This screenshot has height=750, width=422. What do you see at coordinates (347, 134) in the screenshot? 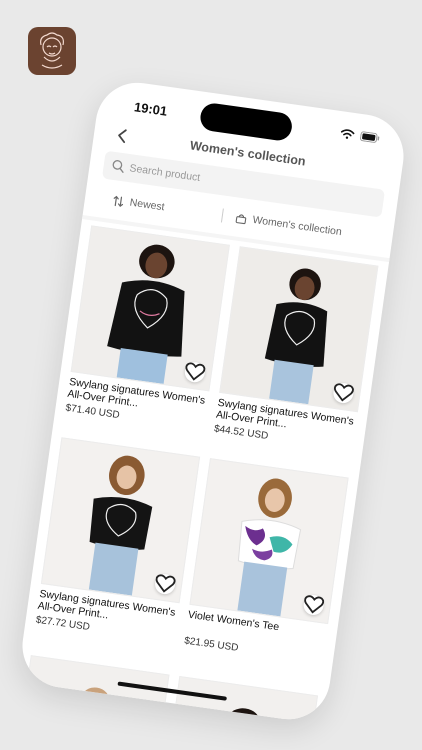
I see `wifi-icon` at bounding box center [347, 134].